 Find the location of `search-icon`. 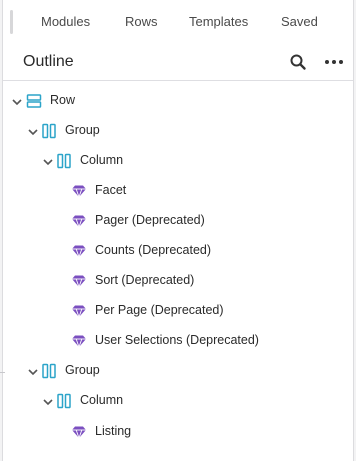

search-icon is located at coordinates (298, 62).